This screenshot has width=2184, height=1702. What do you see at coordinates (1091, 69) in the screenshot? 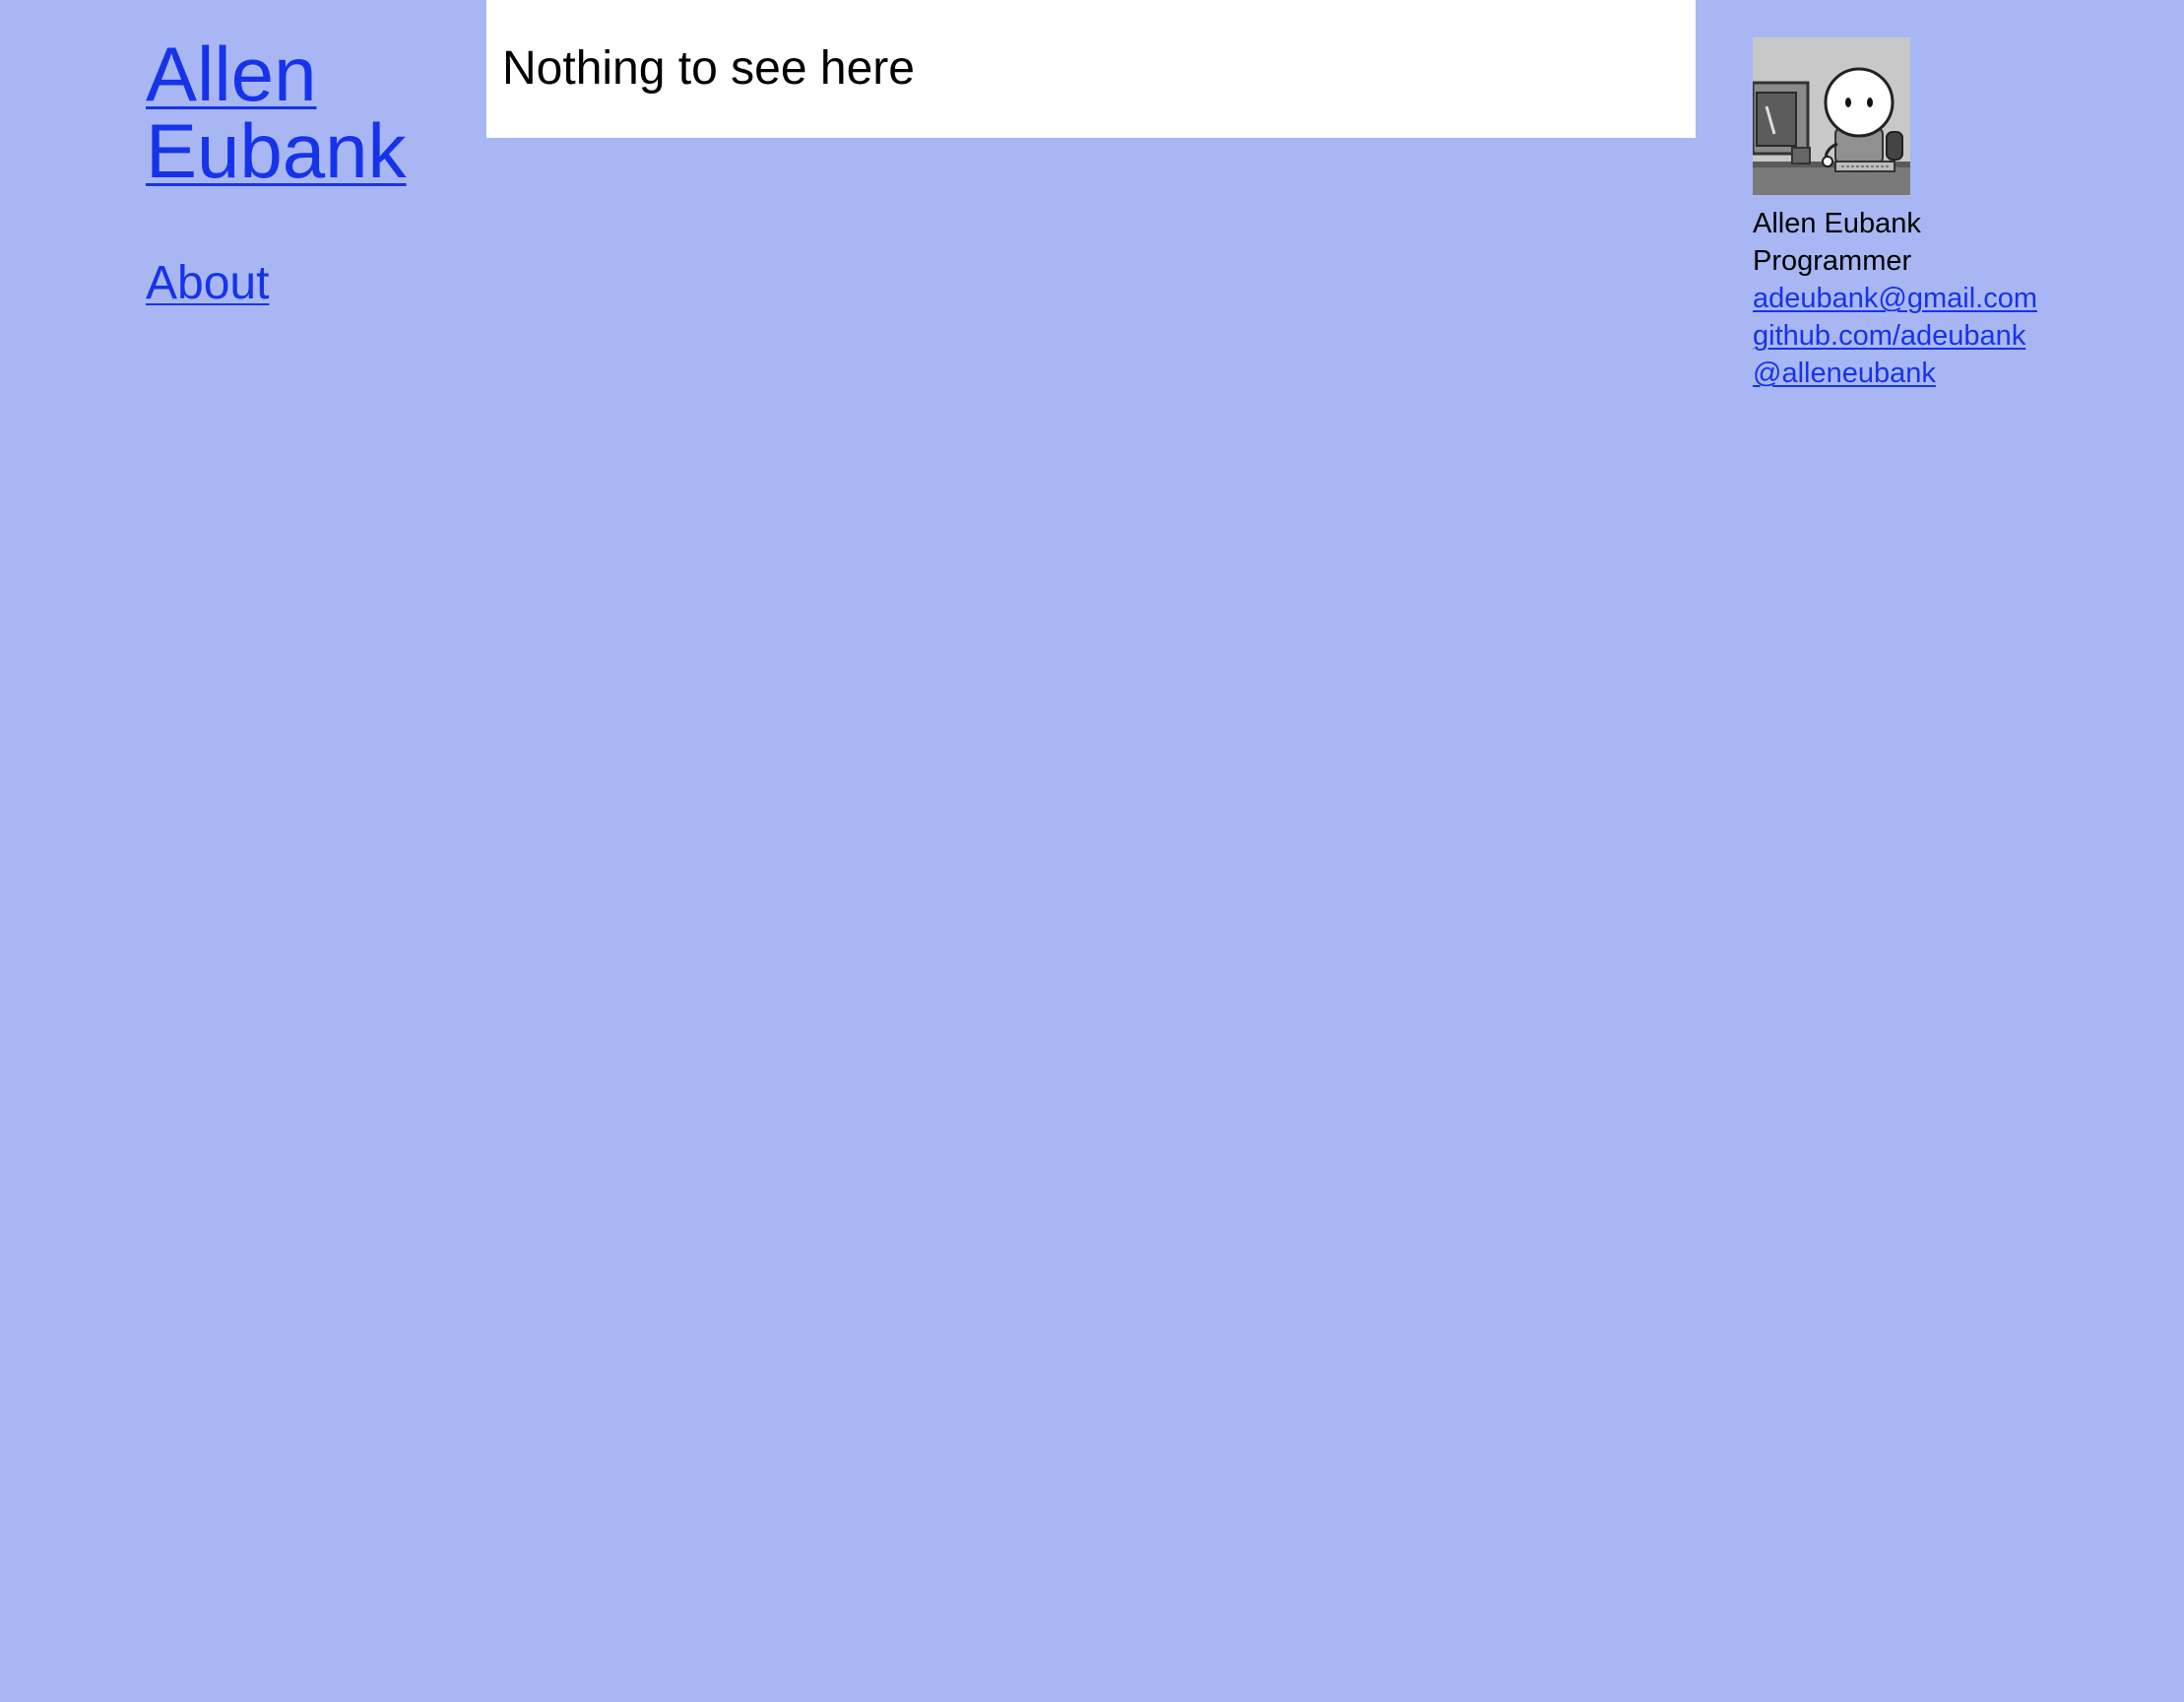
I see `main-content-panel: Nothing to see here` at bounding box center [1091, 69].